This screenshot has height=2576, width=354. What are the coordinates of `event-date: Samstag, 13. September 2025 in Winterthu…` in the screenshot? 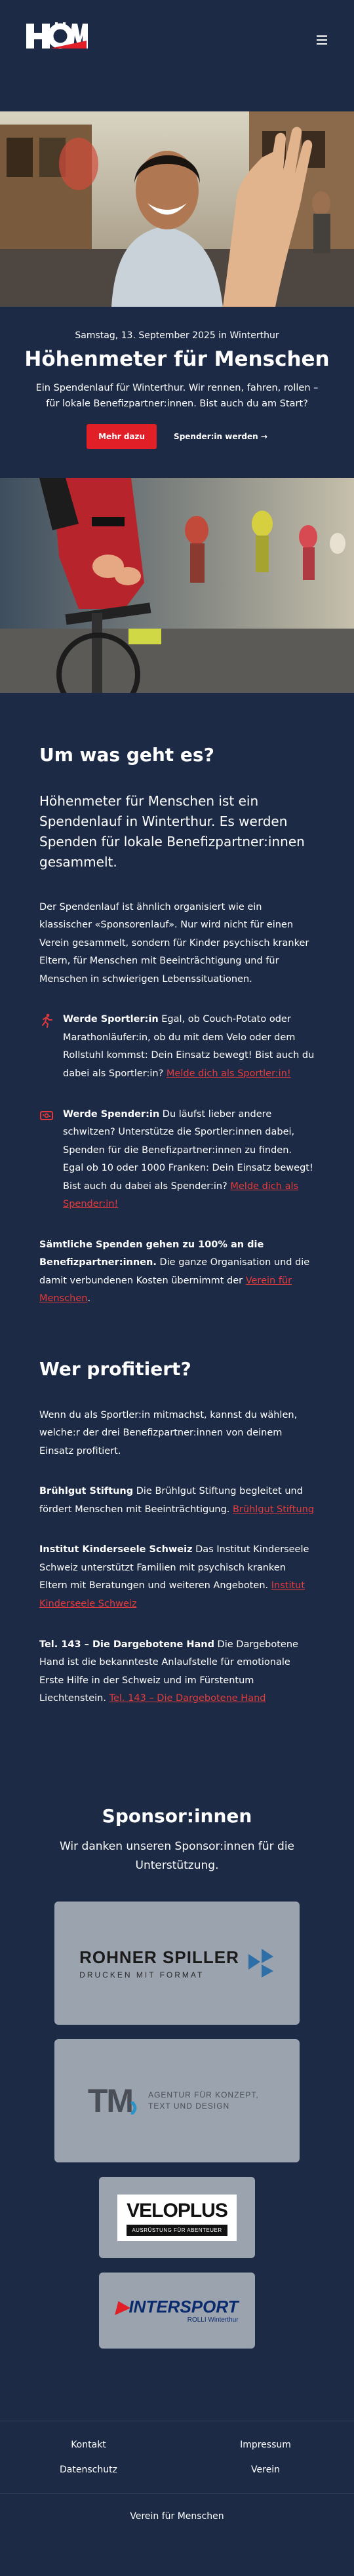 It's located at (177, 335).